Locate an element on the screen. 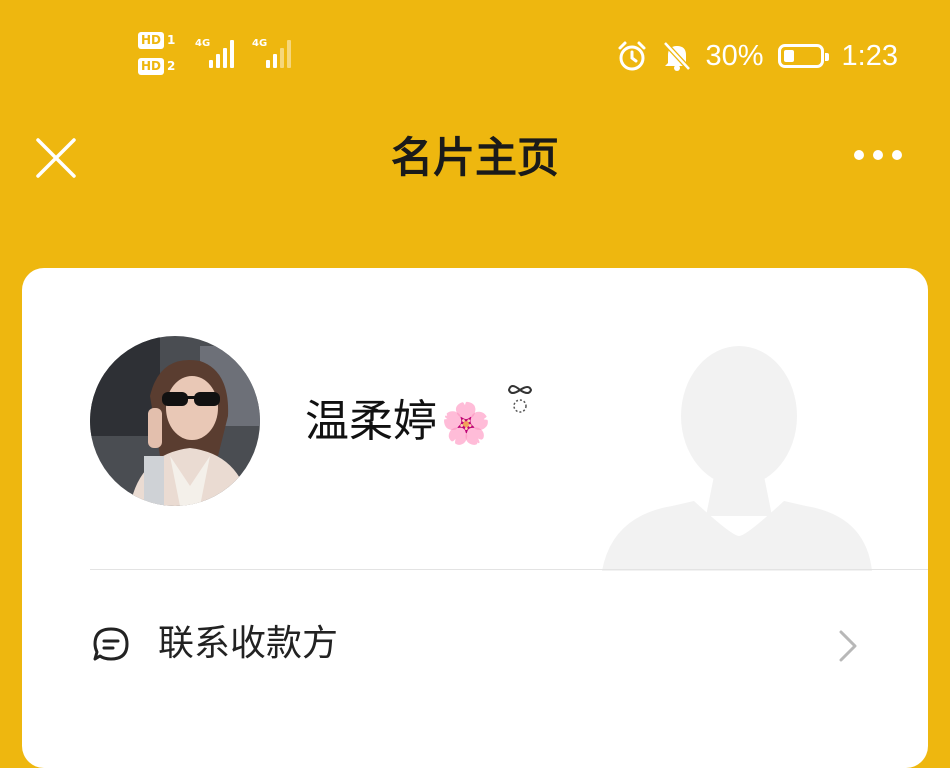 This screenshot has height=768, width=950. sim2-badge: HD 2 is located at coordinates (162, 66).